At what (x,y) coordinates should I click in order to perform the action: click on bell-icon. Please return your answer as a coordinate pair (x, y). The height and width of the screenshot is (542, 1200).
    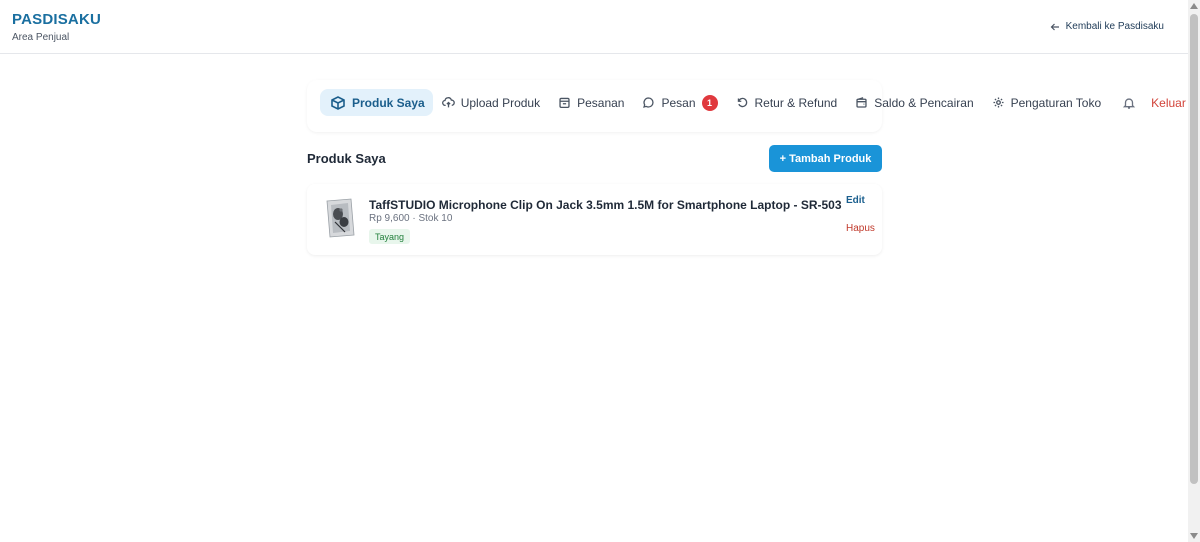
    Looking at the image, I should click on (1129, 103).